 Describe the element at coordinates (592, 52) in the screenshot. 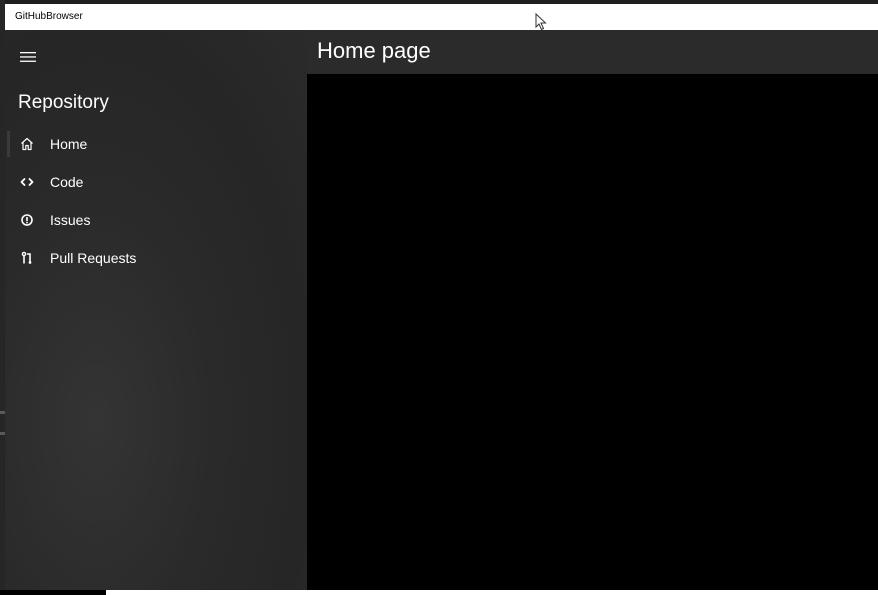

I see `content-header: Home page` at that location.